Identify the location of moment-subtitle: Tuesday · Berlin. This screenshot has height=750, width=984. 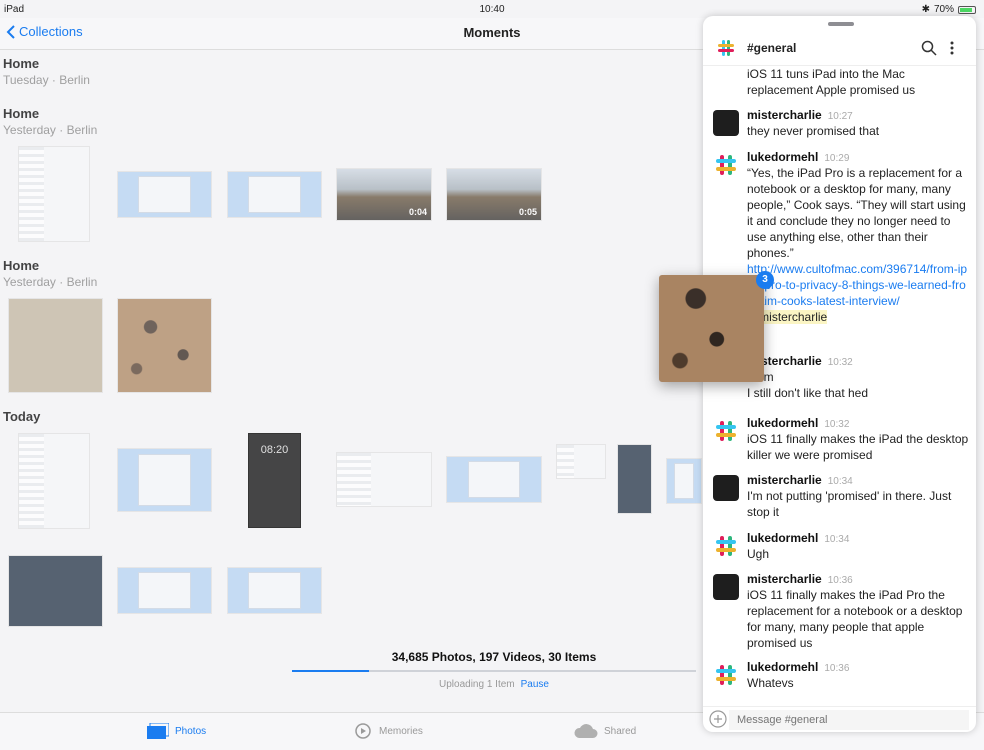
(46, 80).